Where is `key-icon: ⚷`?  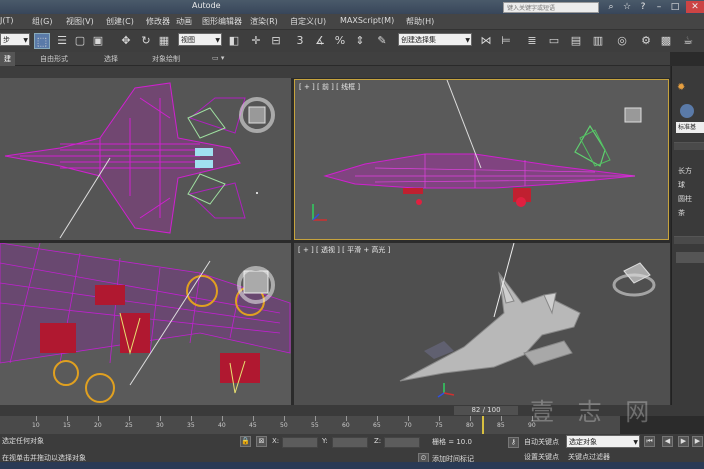
key-icon: ⚷ is located at coordinates (513, 442).